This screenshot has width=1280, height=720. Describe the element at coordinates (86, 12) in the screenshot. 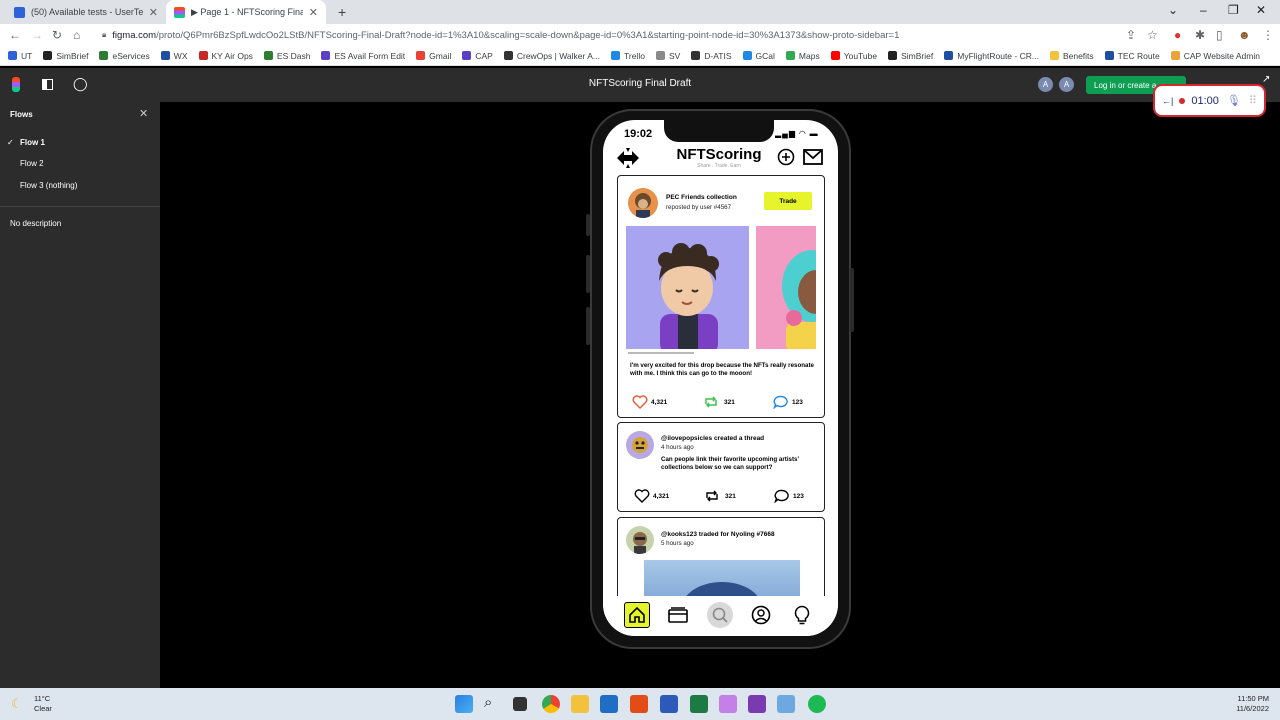

I see `tab-usertesting: (50) Available tests - UserTesting ✕` at that location.